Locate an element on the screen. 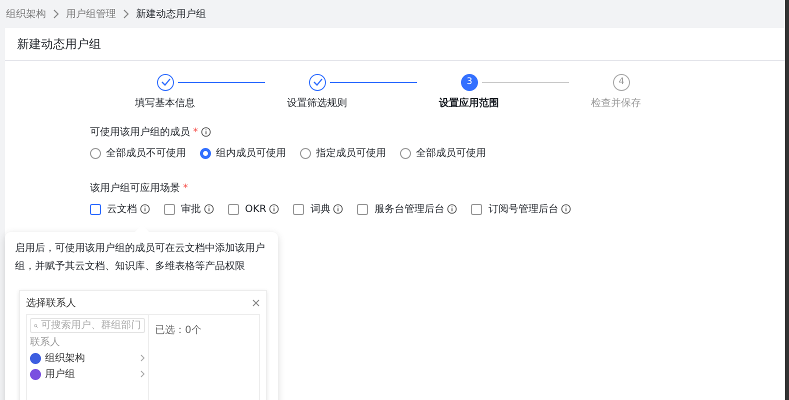  section-label: 联系人 is located at coordinates (45, 342).